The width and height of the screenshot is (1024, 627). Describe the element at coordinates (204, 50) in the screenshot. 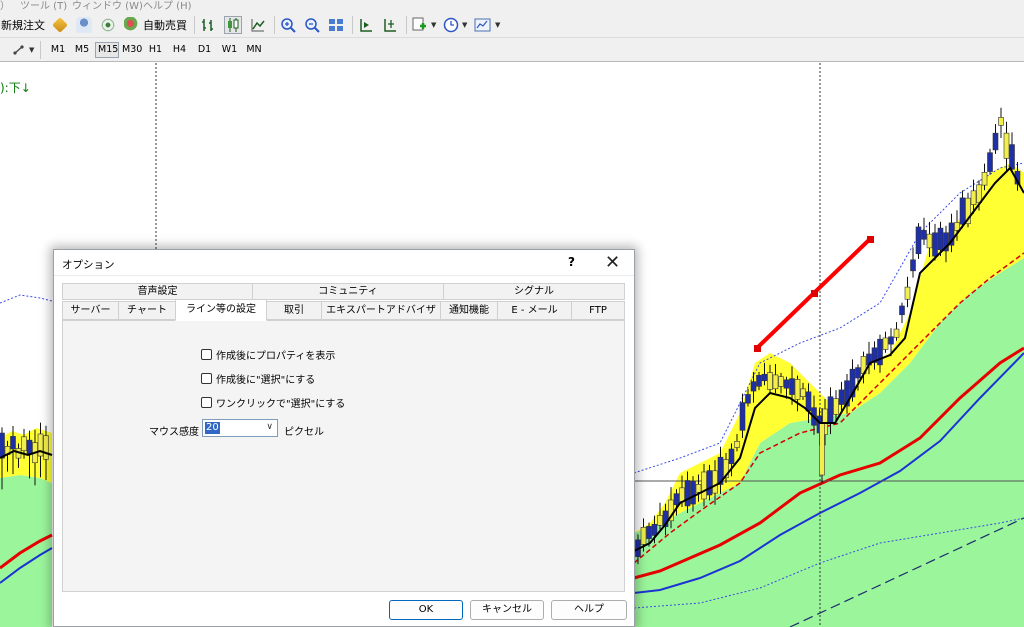

I see `timeframe-d1: D1` at that location.